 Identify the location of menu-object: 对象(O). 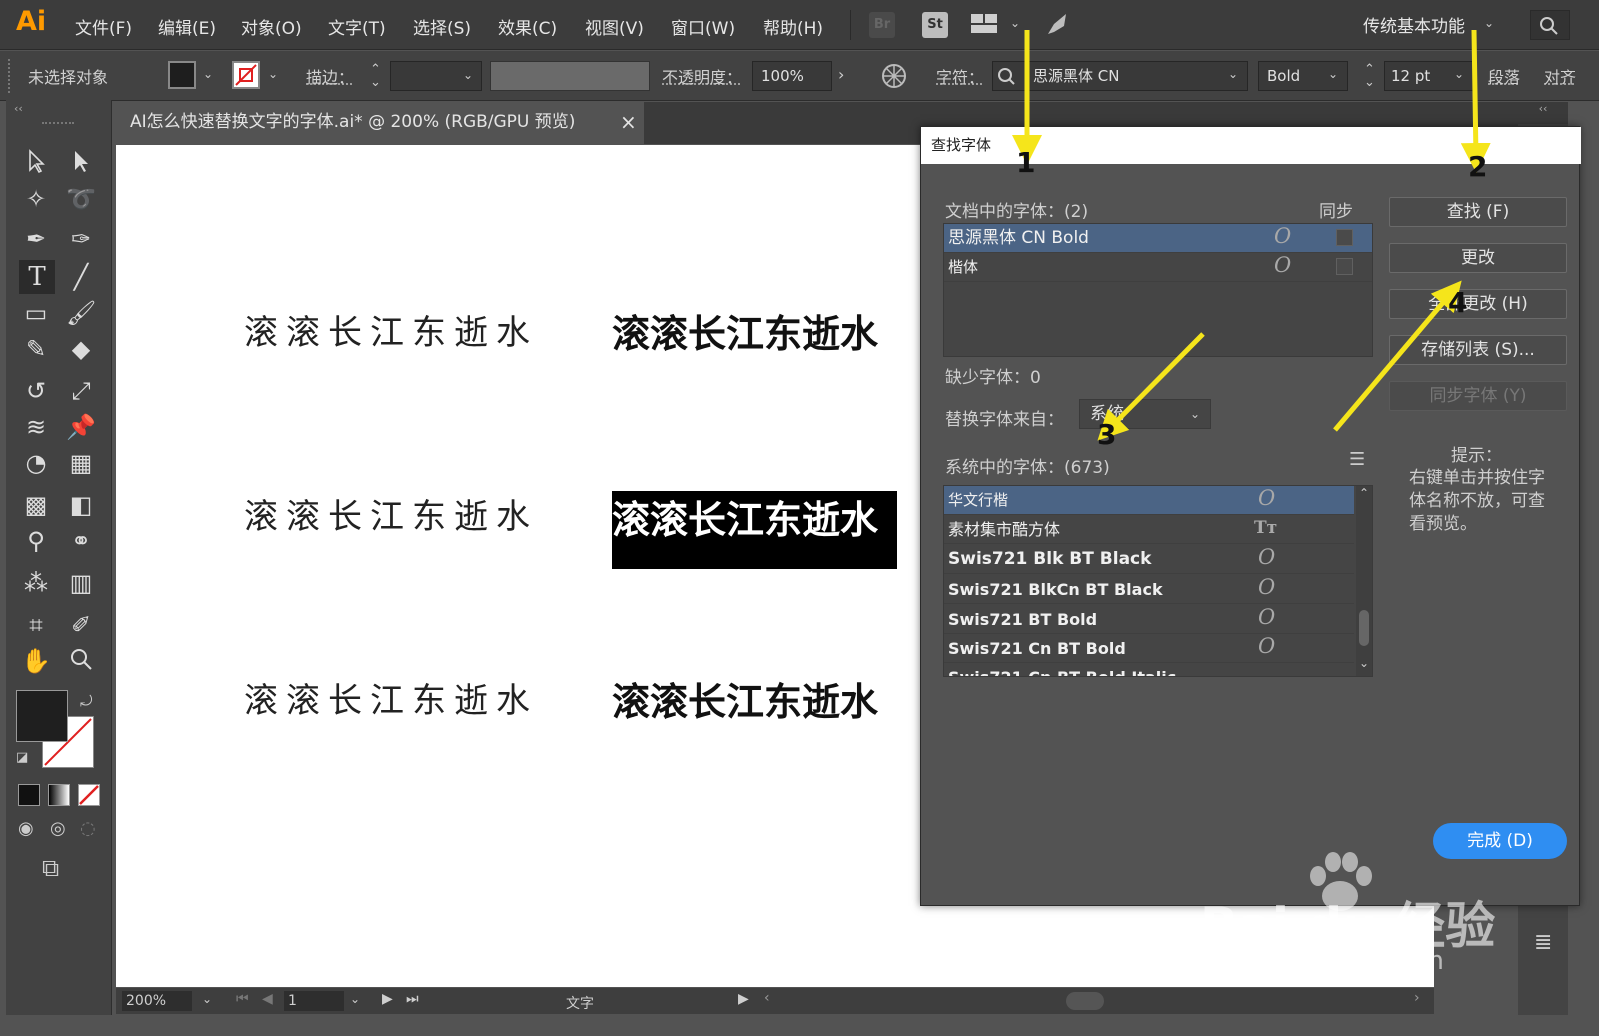
(271, 26).